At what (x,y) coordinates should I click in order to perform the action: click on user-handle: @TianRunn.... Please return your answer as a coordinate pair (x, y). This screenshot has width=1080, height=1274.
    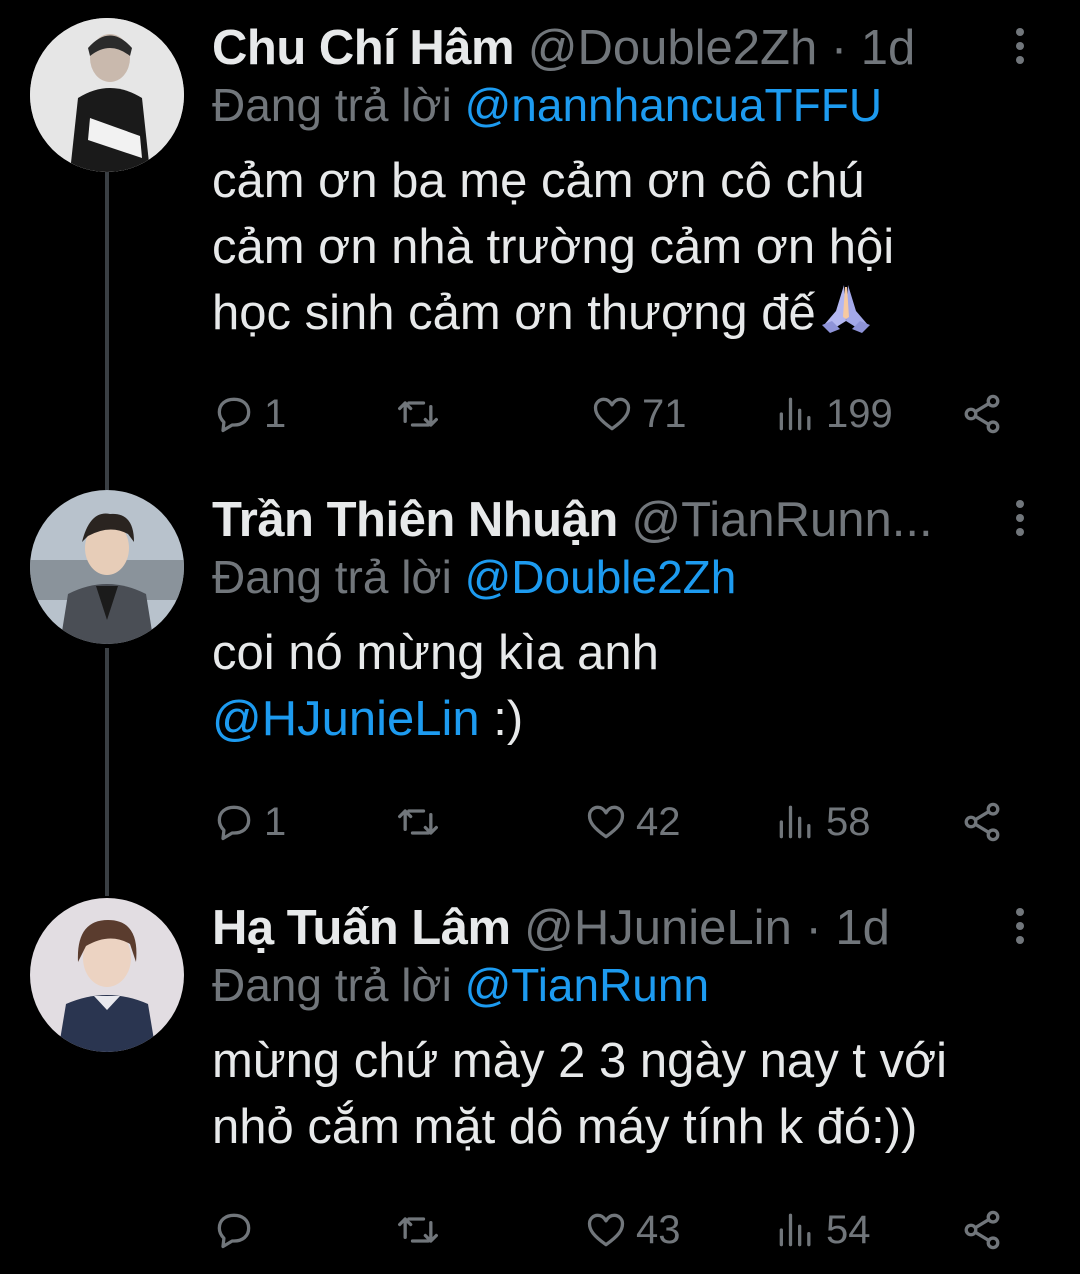
    Looking at the image, I should click on (781, 520).